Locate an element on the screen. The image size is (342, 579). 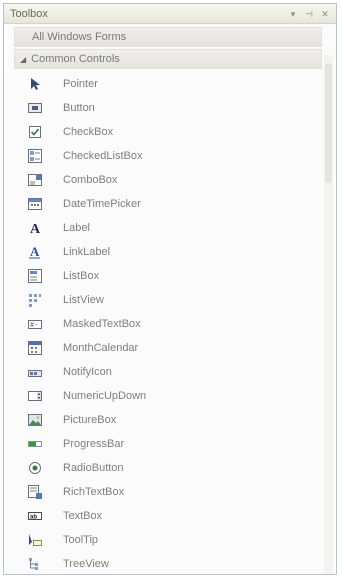
toolbox-item-label: DateTimePicker is located at coordinates (102, 204).